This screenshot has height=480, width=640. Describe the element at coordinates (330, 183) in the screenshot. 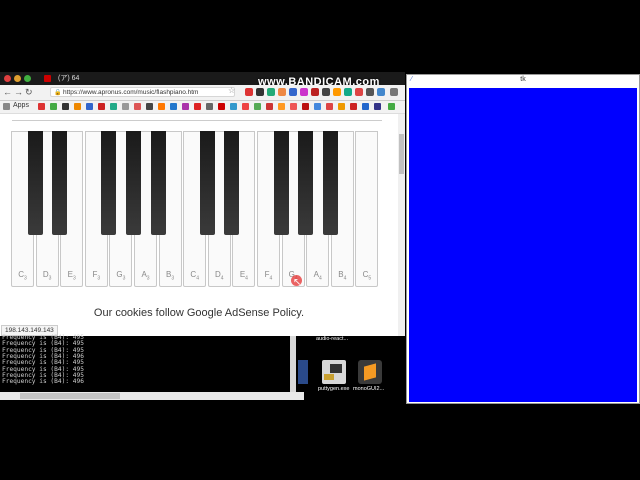

I see `piano-key-As4` at that location.